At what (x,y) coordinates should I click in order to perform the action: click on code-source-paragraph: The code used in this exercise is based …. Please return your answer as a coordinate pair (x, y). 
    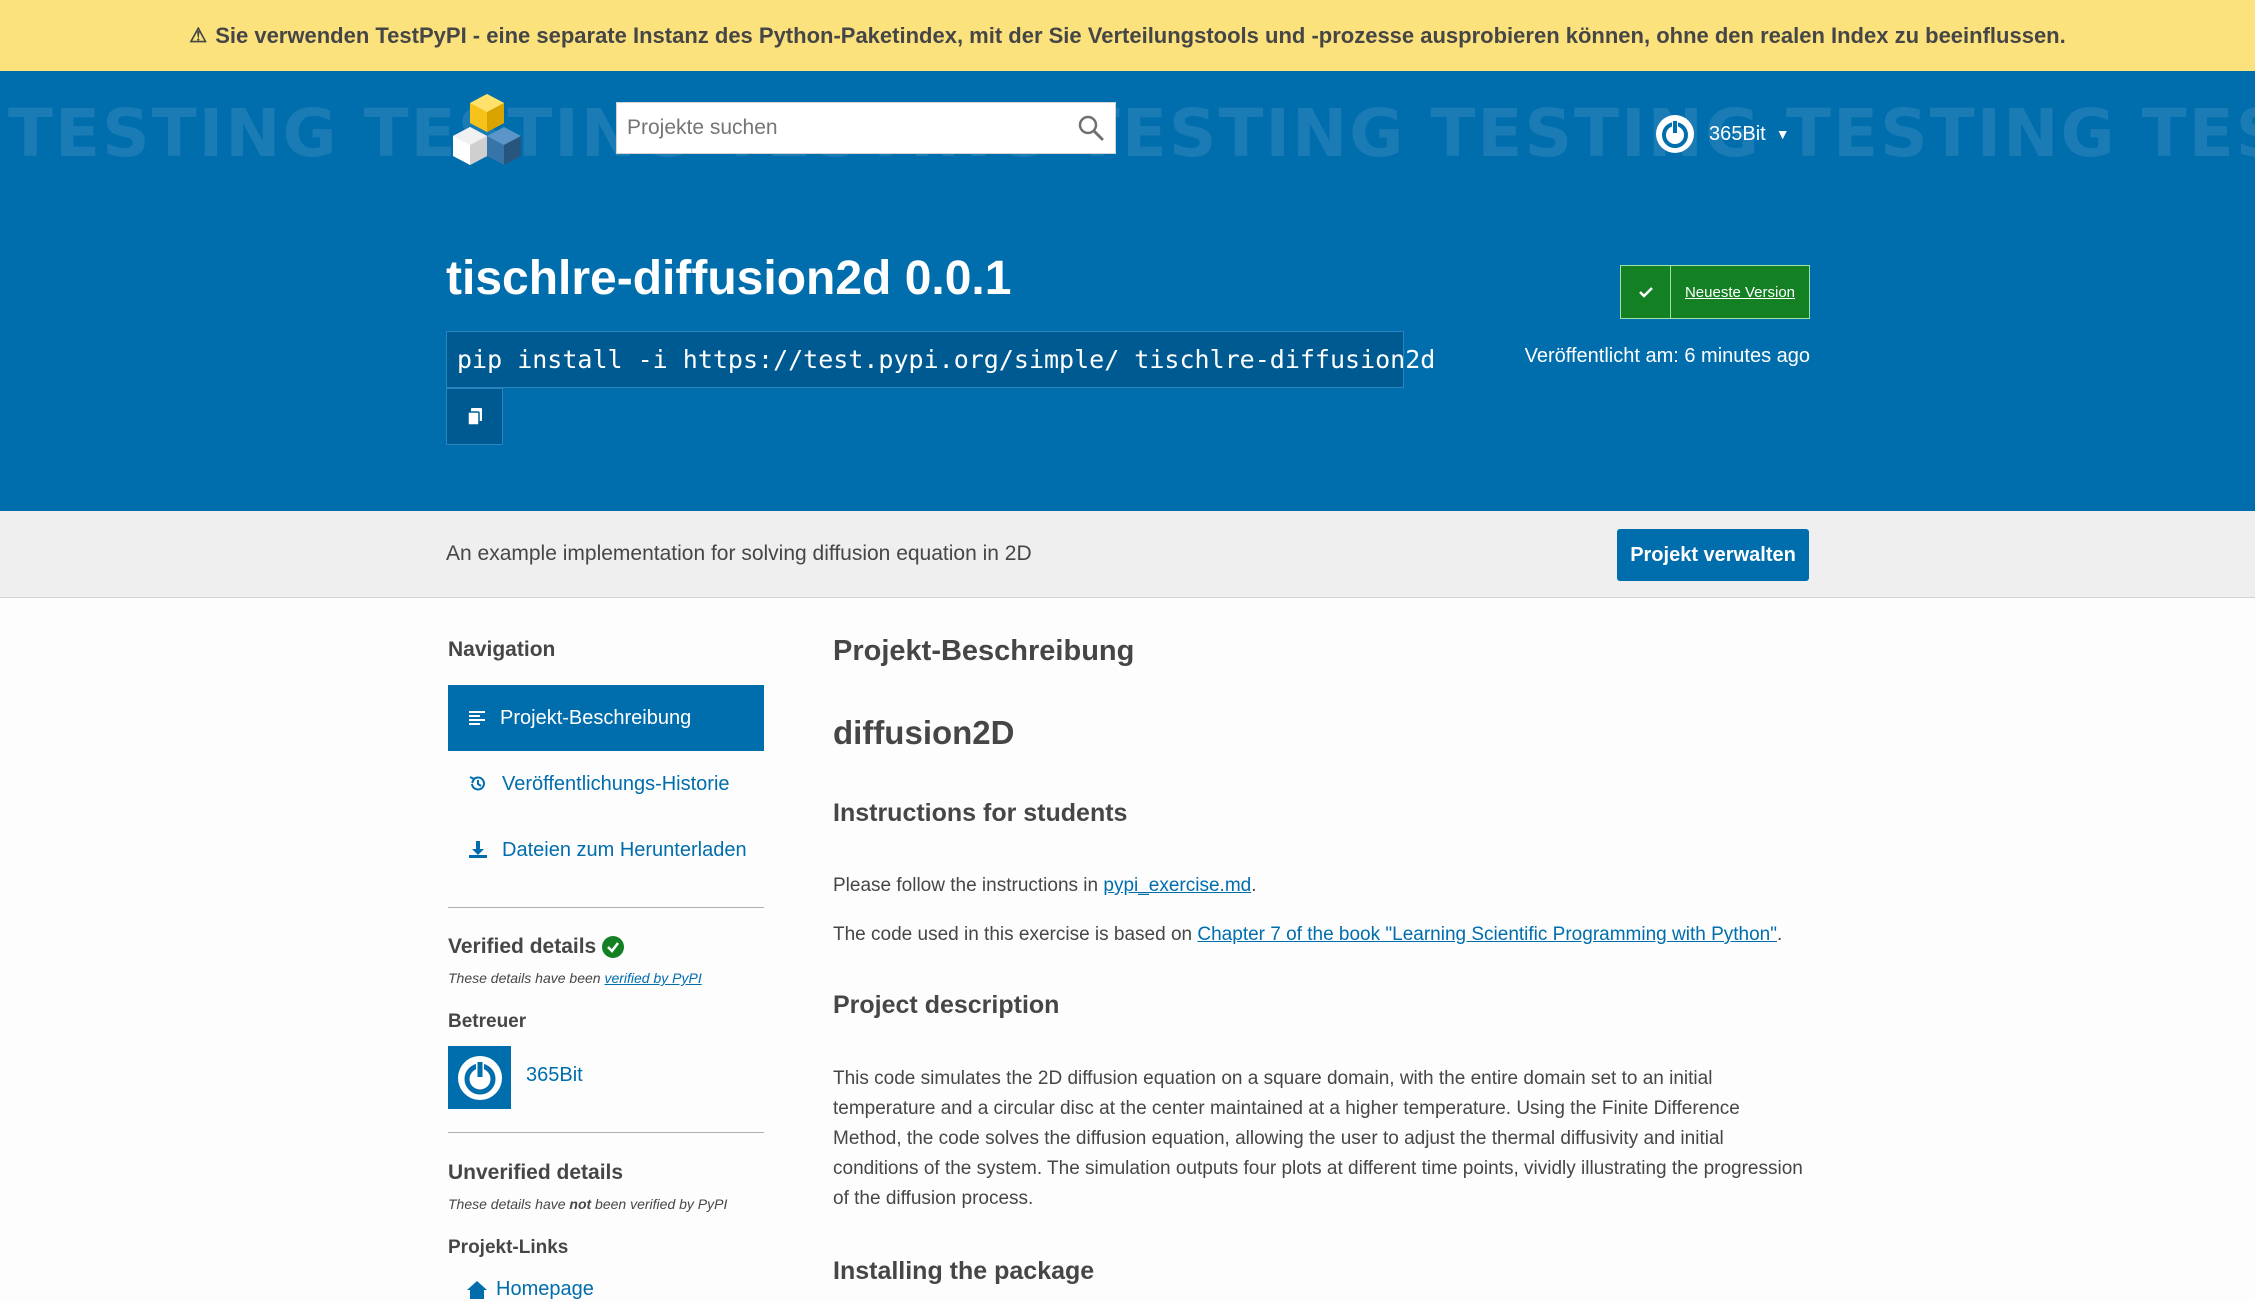
    Looking at the image, I should click on (1322, 935).